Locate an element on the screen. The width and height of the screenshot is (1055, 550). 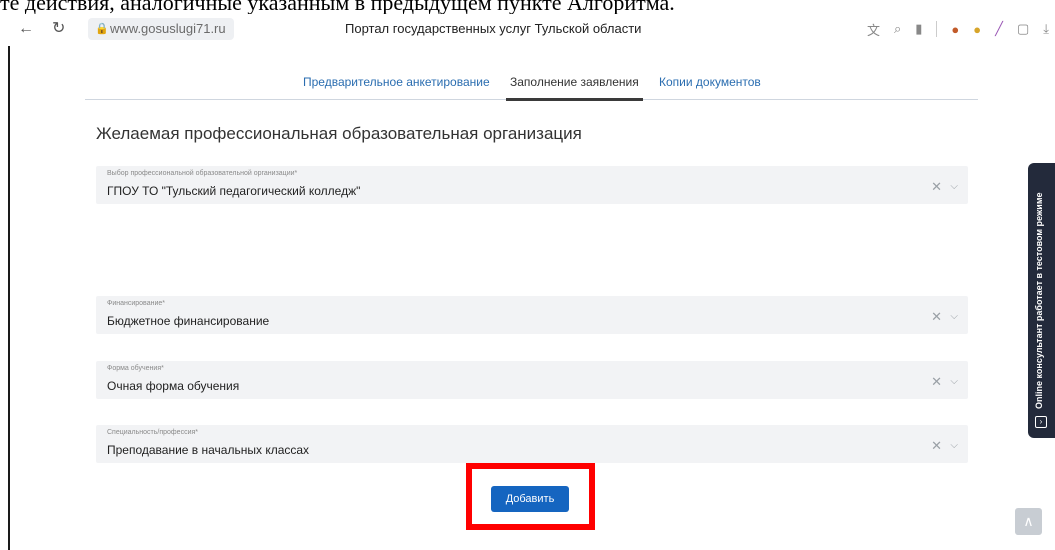
bookmark-icon: ▮ is located at coordinates (918, 29).